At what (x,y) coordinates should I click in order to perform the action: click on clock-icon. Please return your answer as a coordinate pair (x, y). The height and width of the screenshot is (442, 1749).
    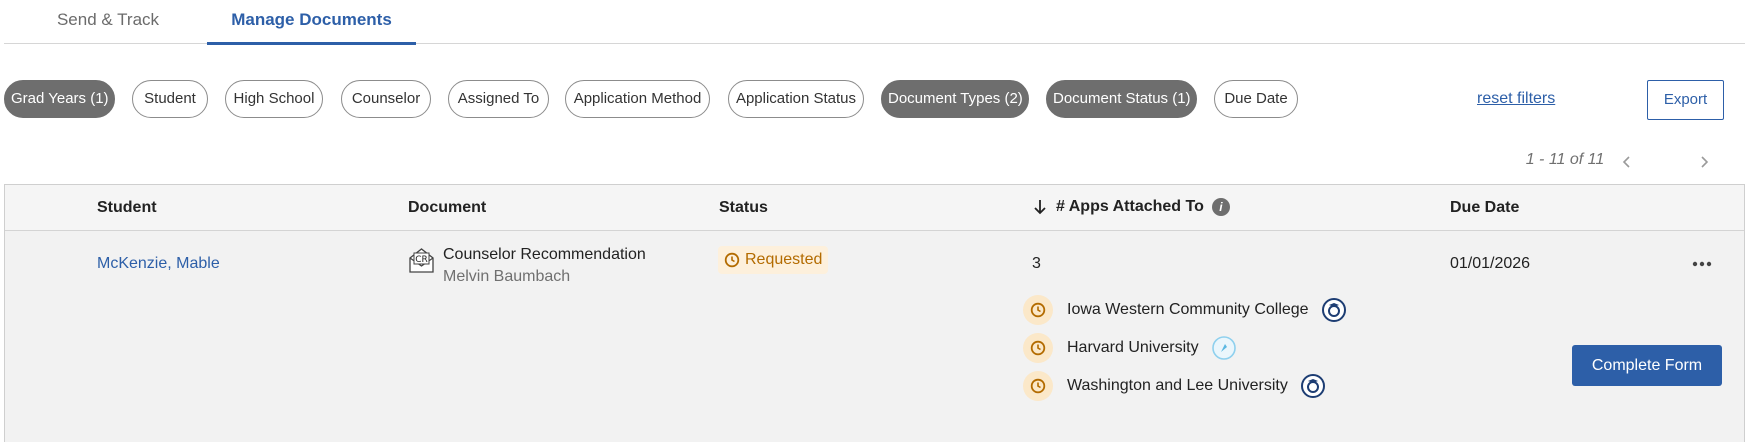
    Looking at the image, I should click on (732, 260).